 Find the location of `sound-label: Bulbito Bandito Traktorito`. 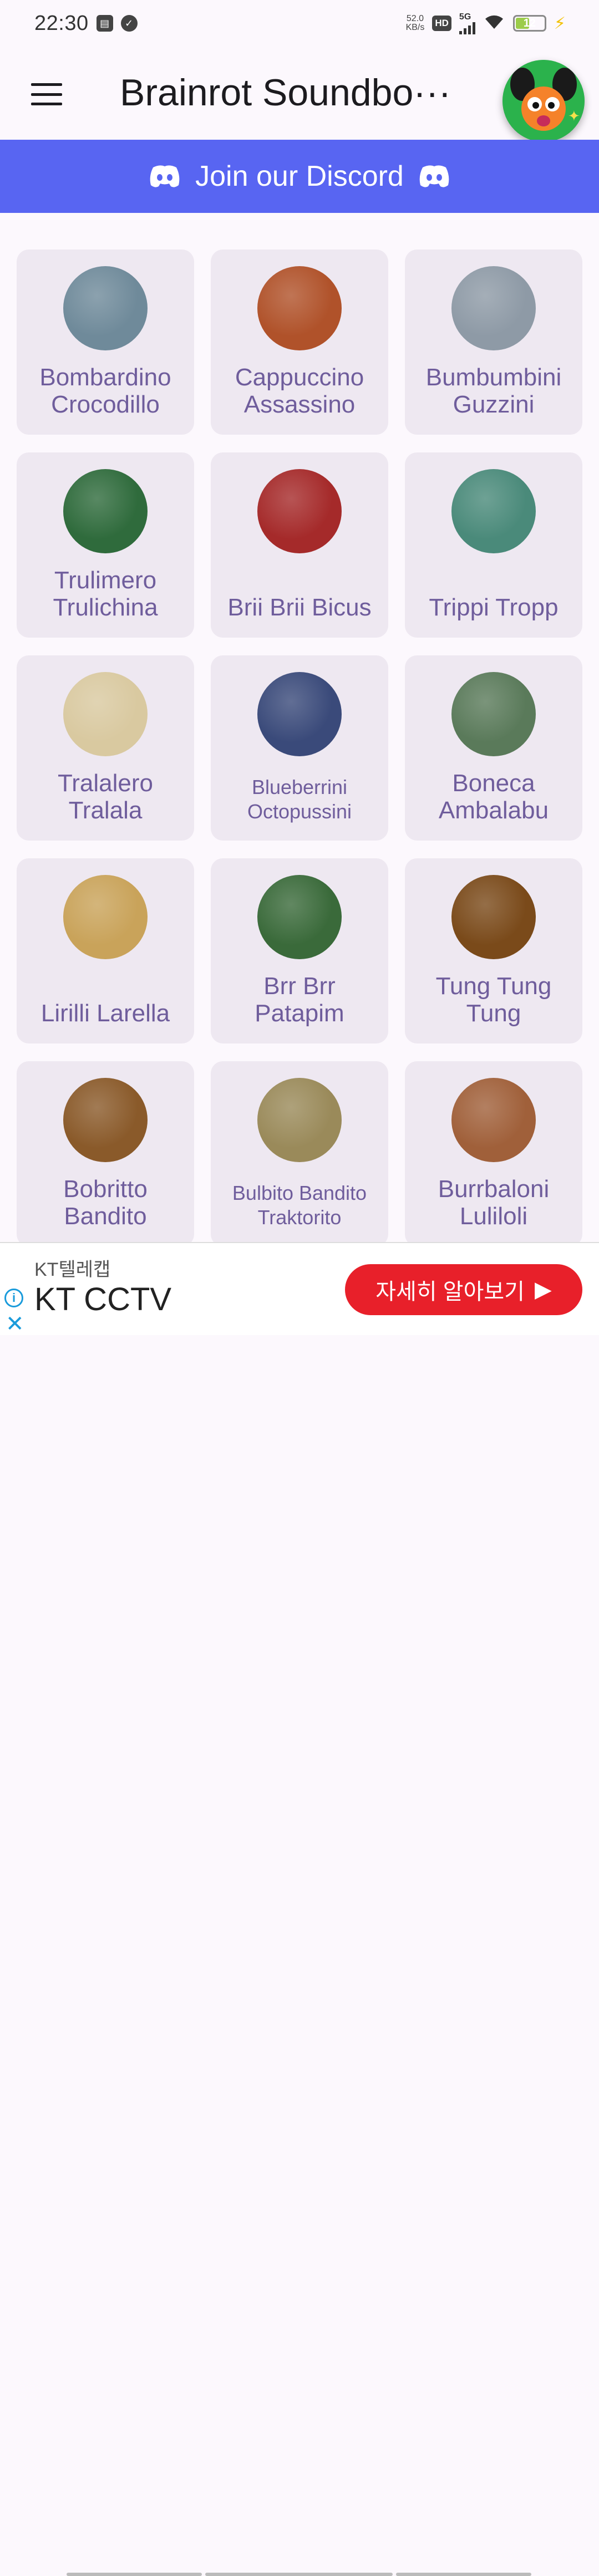

sound-label: Bulbito Bandito Traktorito is located at coordinates (299, 1206).